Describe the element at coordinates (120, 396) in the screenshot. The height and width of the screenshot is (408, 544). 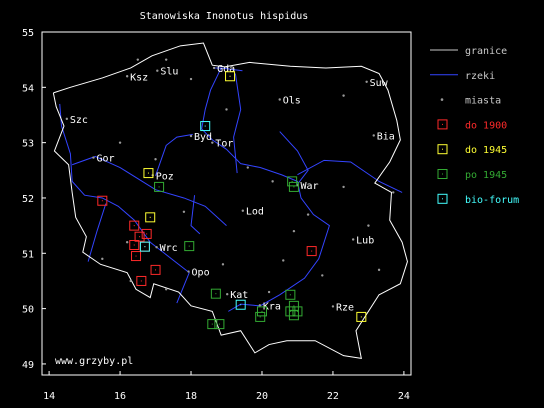
I see `x-tick-label: 16` at that location.